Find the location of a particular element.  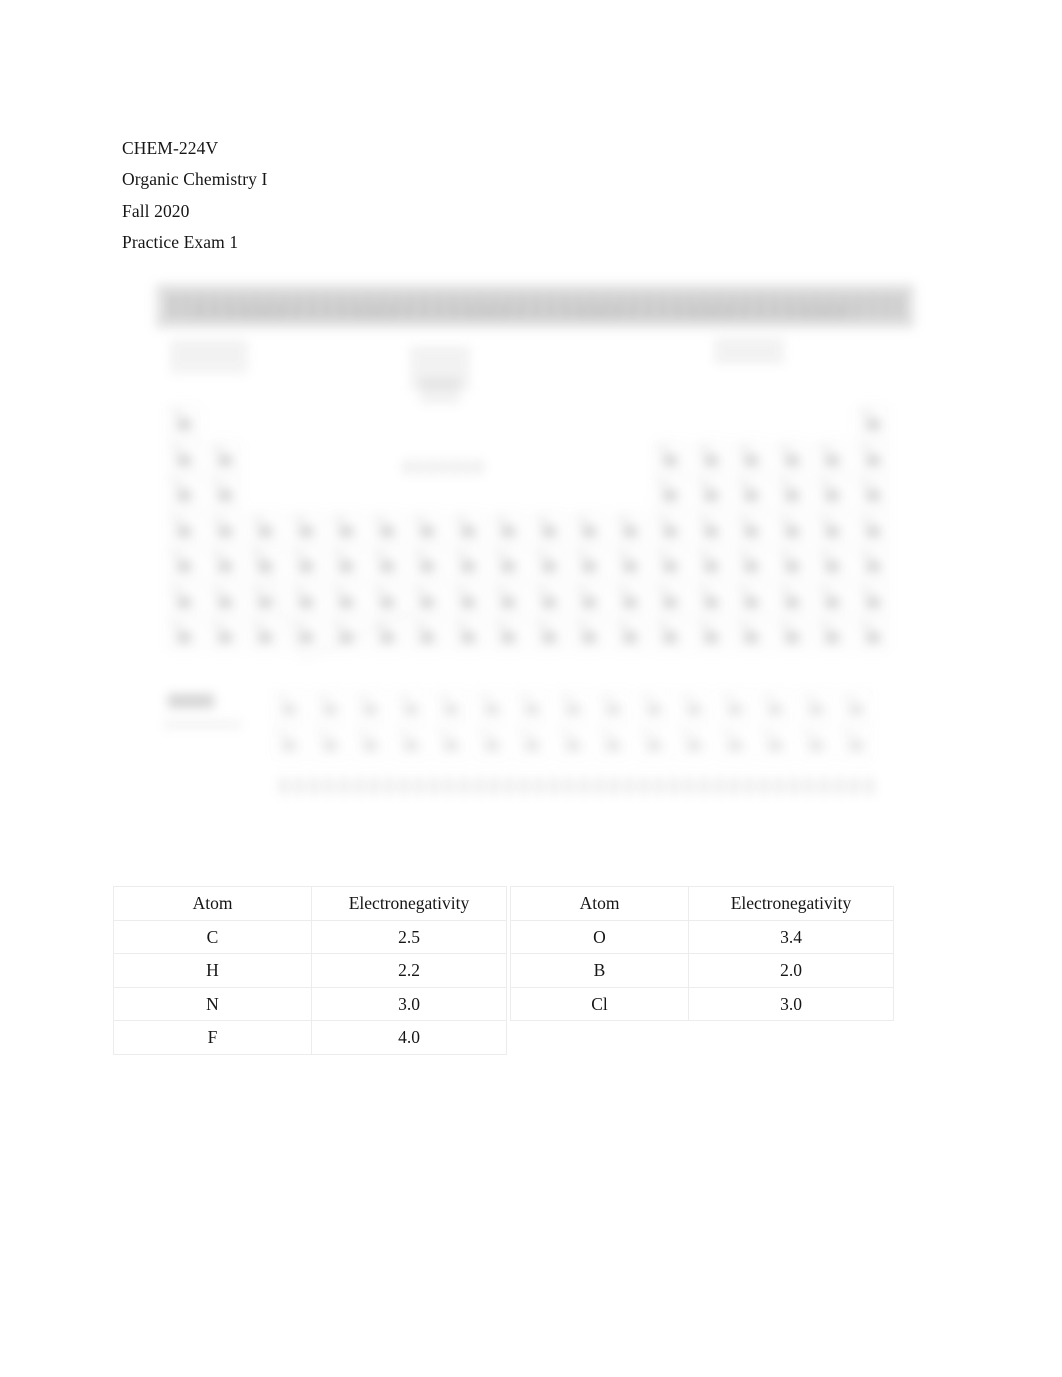

table-row: O 3.4 is located at coordinates (702, 937).